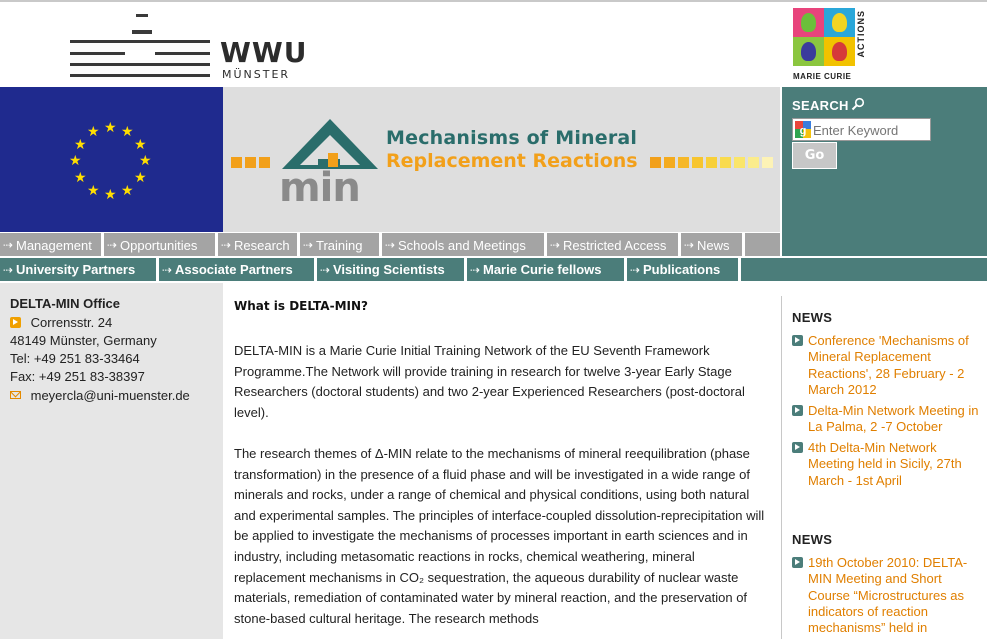  What do you see at coordinates (15, 395) in the screenshot?
I see `mail-icon` at bounding box center [15, 395].